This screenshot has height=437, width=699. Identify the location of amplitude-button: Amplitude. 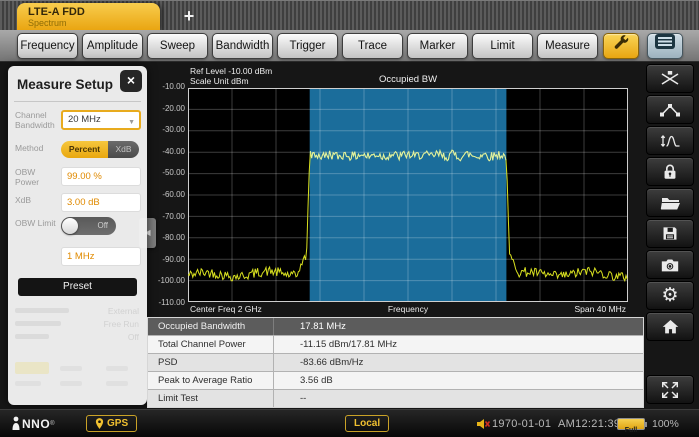
(112, 46).